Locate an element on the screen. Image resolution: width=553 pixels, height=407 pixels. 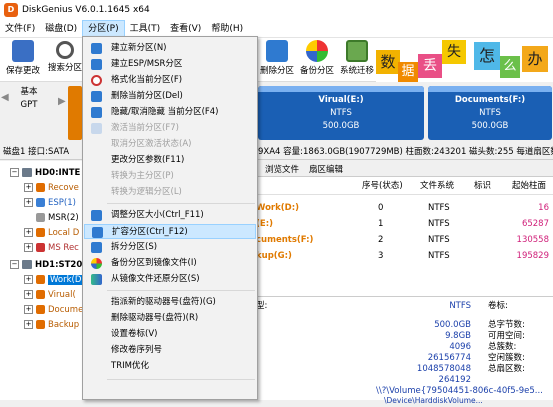
tree-partition-label: Docume is located at coordinates (66, 310).